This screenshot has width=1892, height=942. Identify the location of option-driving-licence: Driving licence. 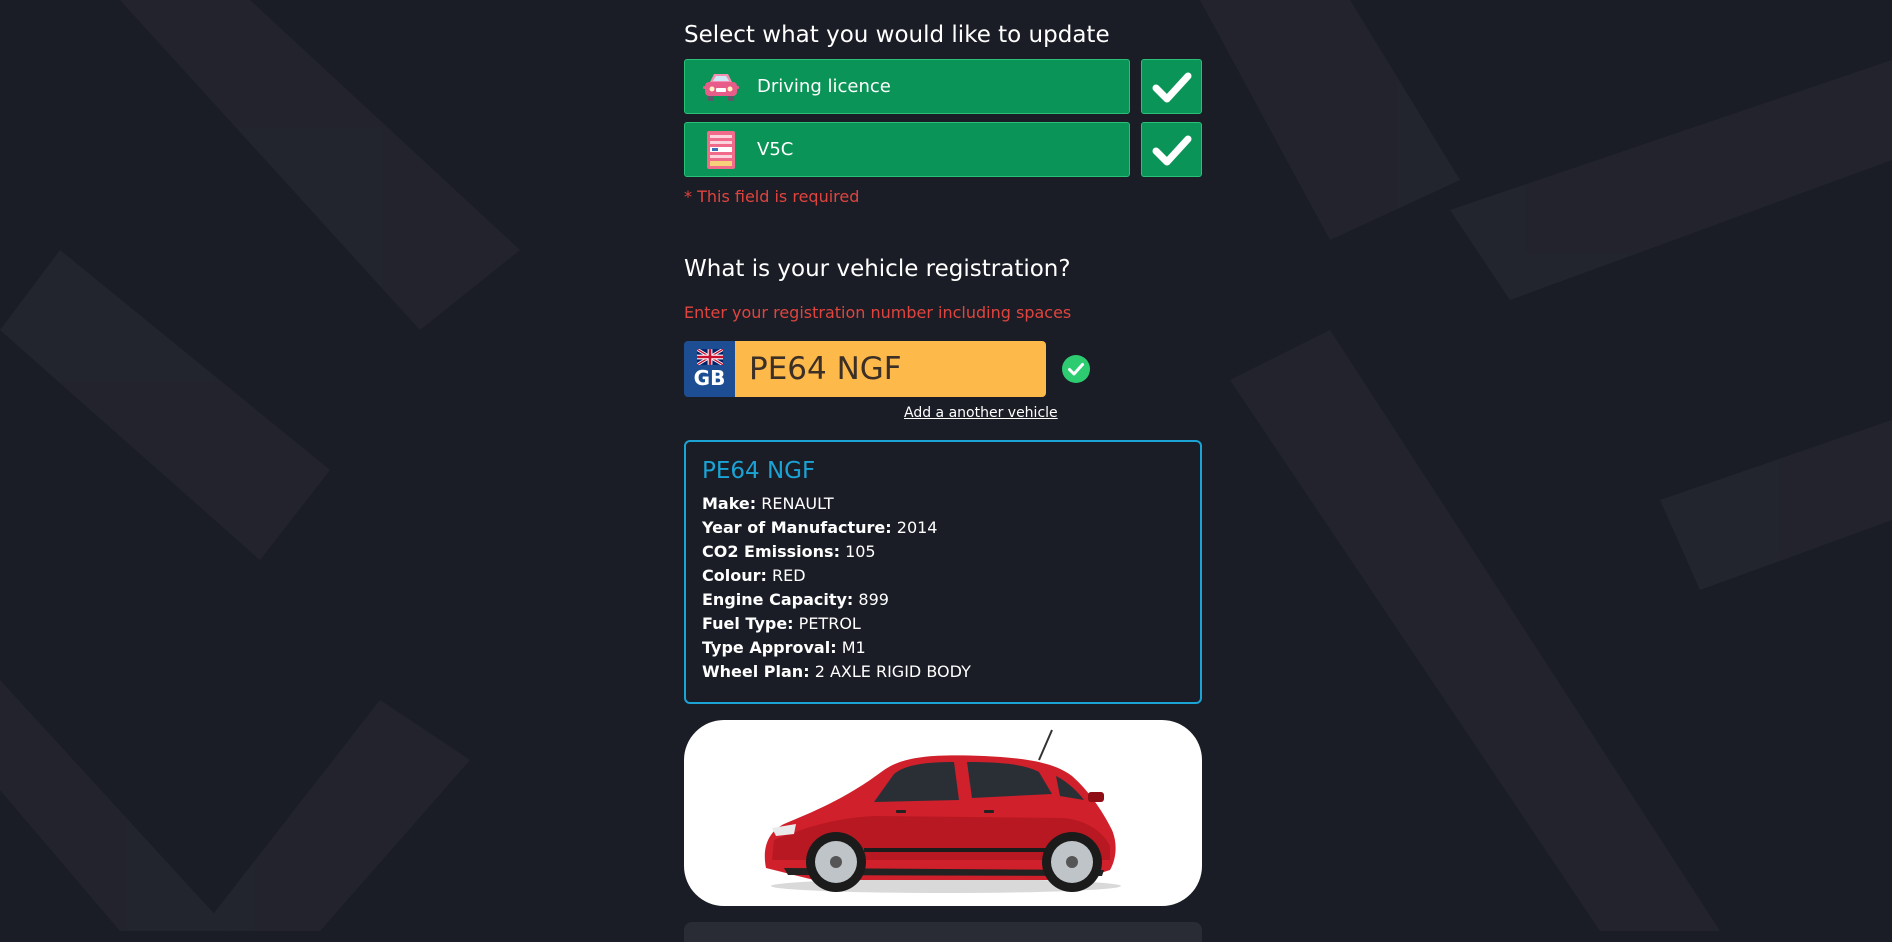
(907, 86).